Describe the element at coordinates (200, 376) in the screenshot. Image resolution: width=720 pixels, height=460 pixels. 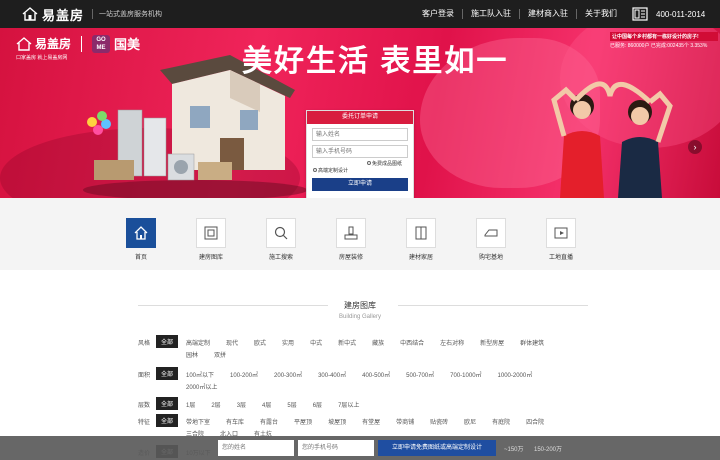
I see `filter-option: 100㎡以下` at that location.